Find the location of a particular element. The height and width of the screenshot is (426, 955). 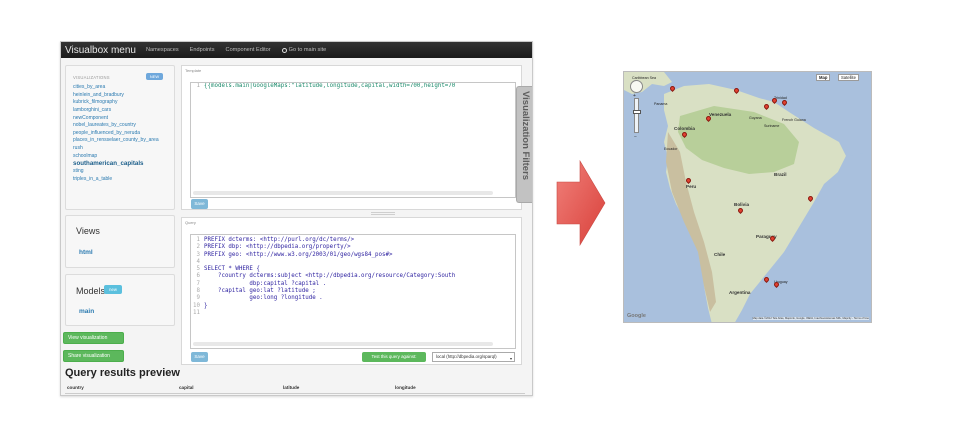

template-horizontal-scrollbar is located at coordinates (343, 193).